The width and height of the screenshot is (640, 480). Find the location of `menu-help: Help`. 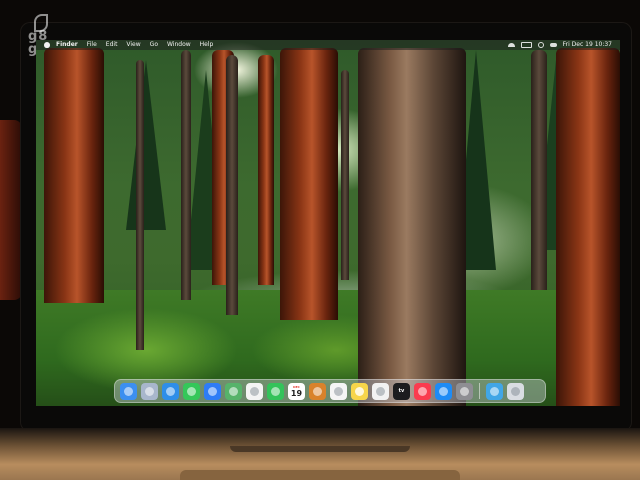

menu-help: Help is located at coordinates (207, 45).